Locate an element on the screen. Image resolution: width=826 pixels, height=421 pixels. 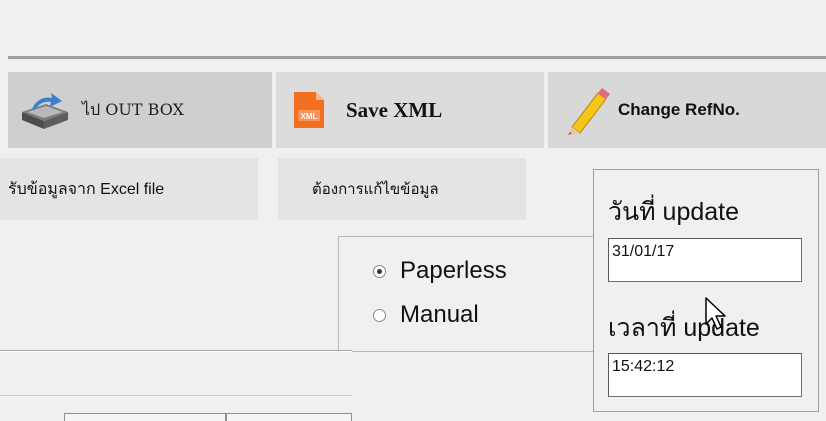
change-refno-label: Change RefNo. is located at coordinates (679, 109).